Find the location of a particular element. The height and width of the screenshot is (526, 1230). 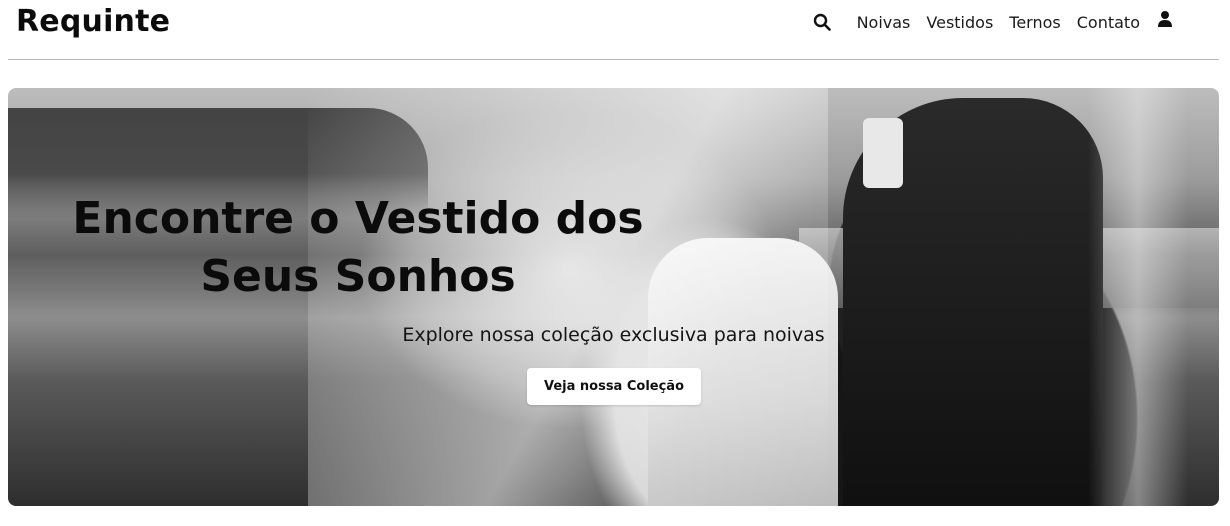

user-icon is located at coordinates (1165, 19).